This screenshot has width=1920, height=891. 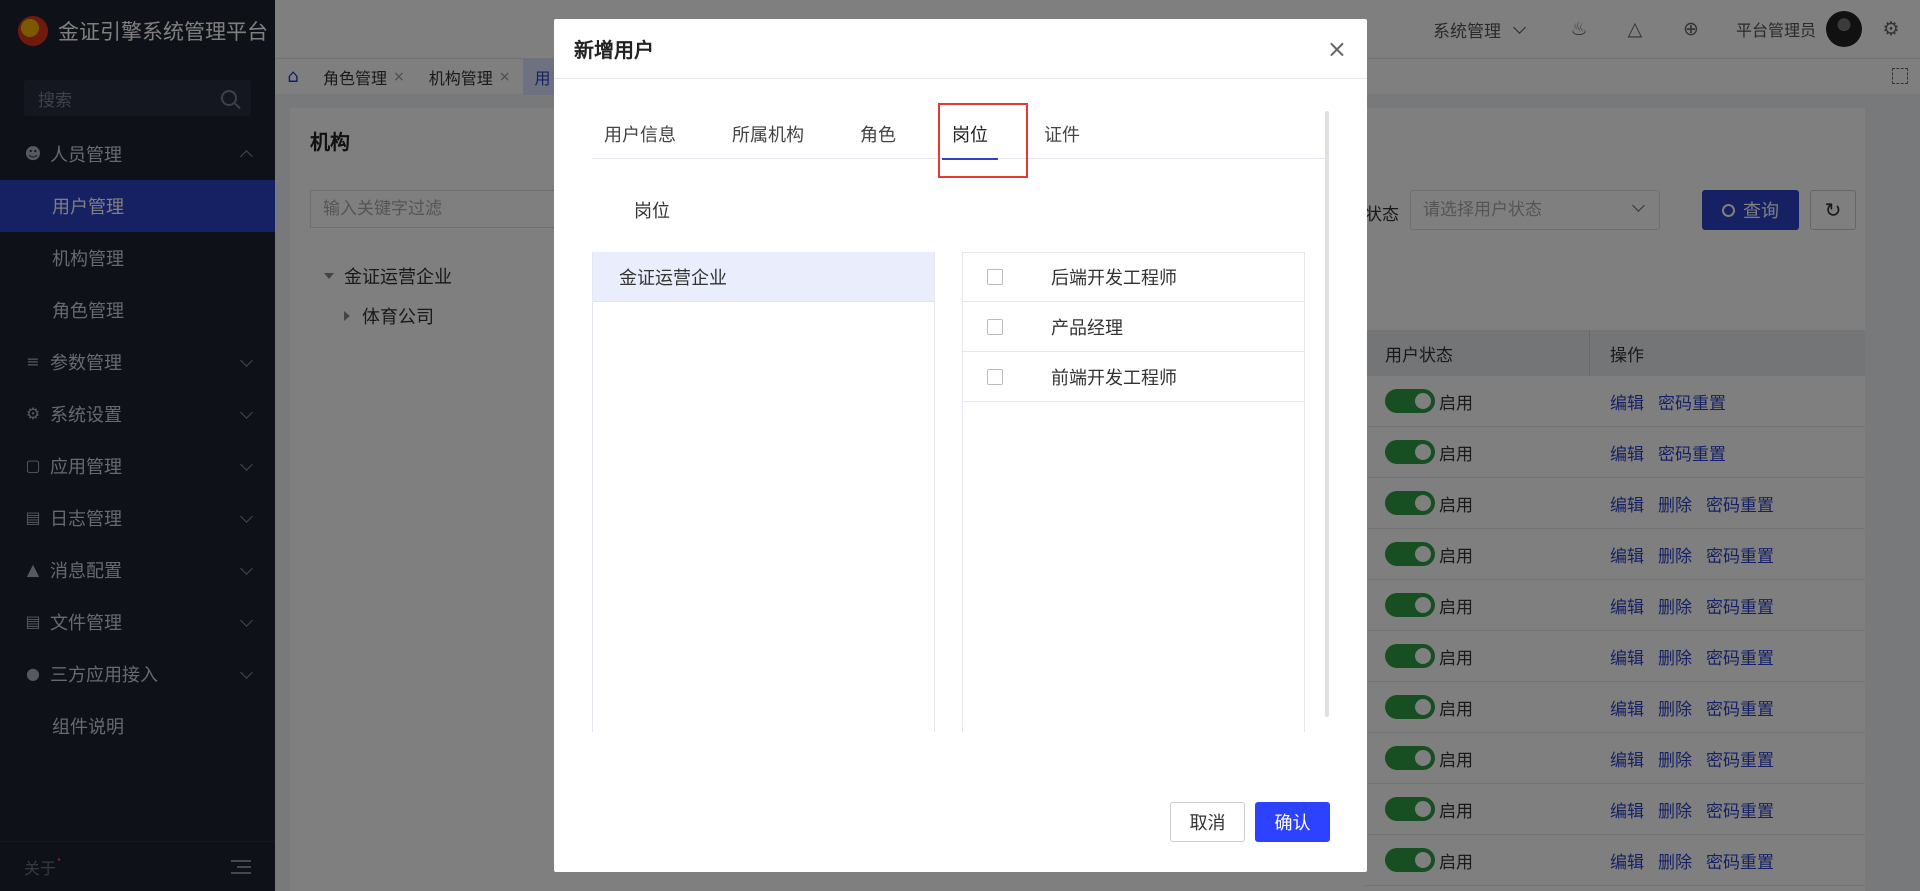 What do you see at coordinates (878, 134) in the screenshot?
I see `tab-role: 角色` at bounding box center [878, 134].